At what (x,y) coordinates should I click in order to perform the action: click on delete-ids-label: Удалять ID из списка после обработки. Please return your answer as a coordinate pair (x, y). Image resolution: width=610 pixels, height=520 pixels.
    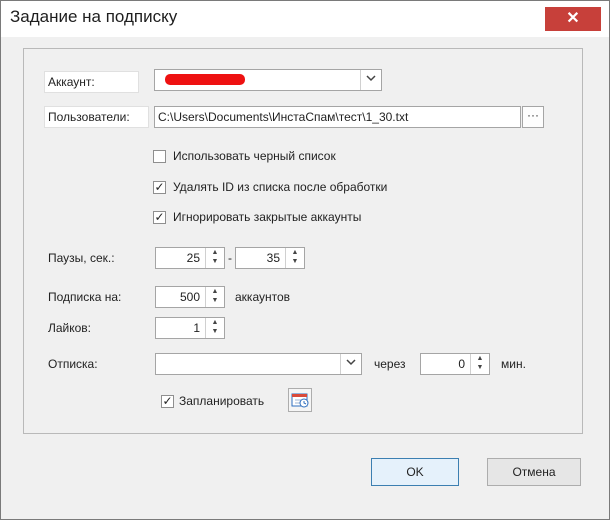
    Looking at the image, I should click on (280, 187).